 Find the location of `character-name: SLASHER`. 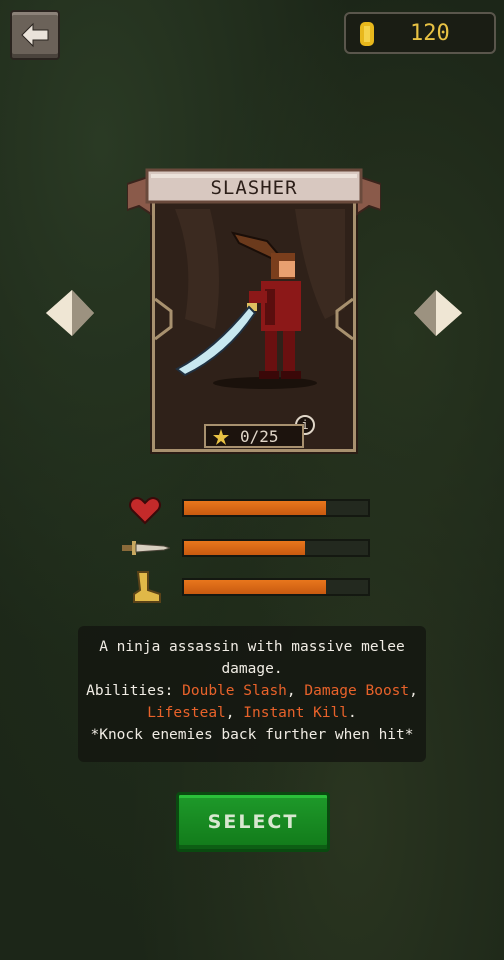

character-name: SLASHER is located at coordinates (254, 188).